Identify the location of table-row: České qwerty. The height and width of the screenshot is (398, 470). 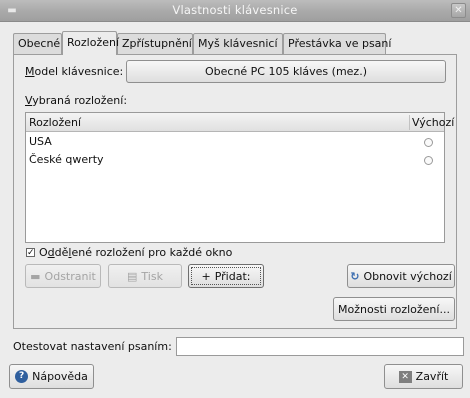
(235, 160).